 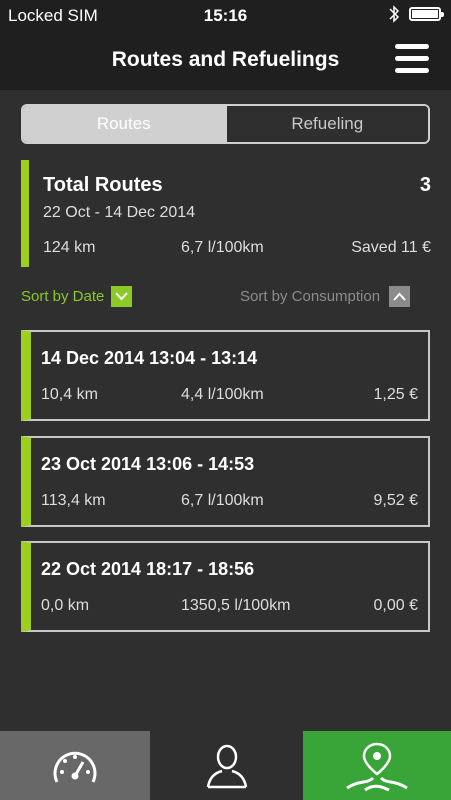 What do you see at coordinates (148, 569) in the screenshot?
I see `route-title: 22 Oct 2014 18:17 - 18:56` at bounding box center [148, 569].